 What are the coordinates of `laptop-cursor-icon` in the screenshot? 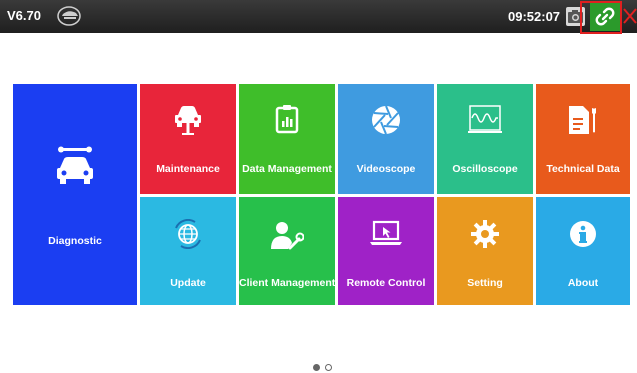 It's located at (386, 232).